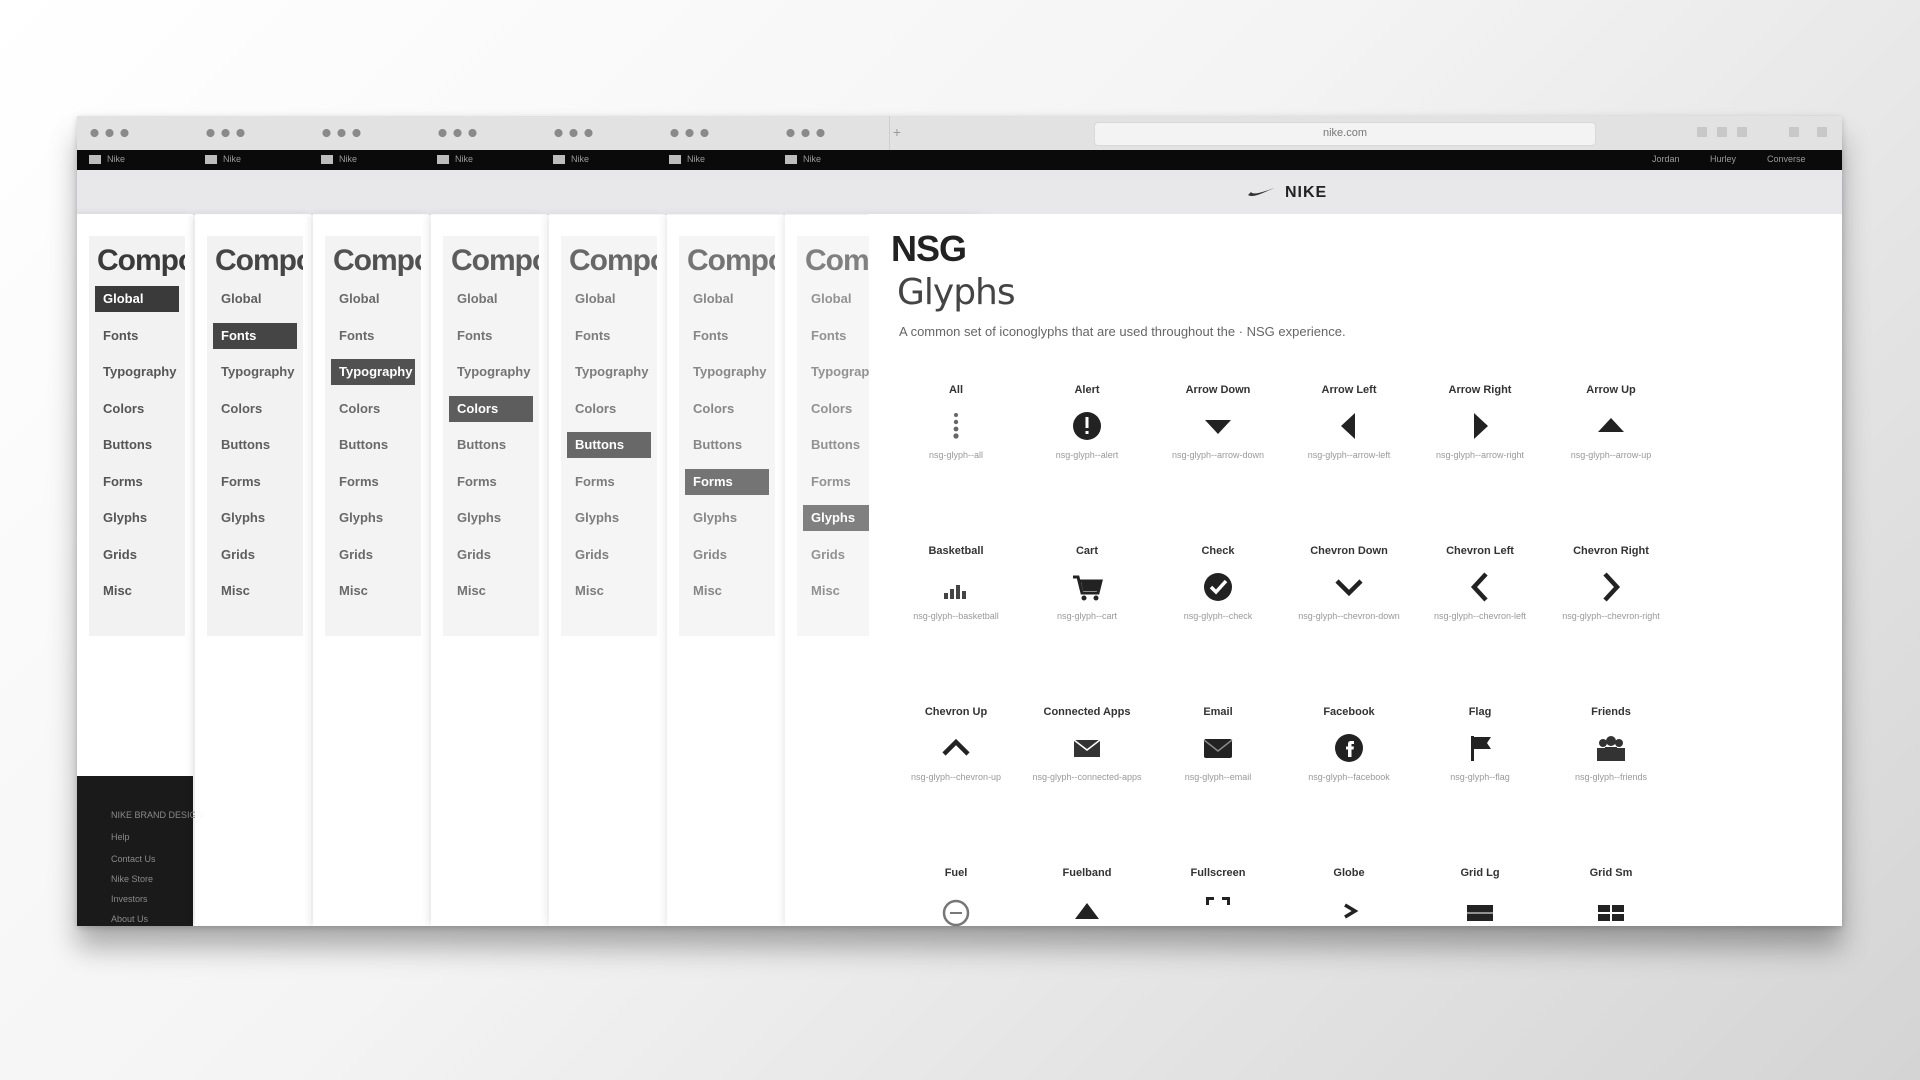 This screenshot has height=1080, width=1920. What do you see at coordinates (133, 859) in the screenshot?
I see `footer-link: Contact Us` at bounding box center [133, 859].